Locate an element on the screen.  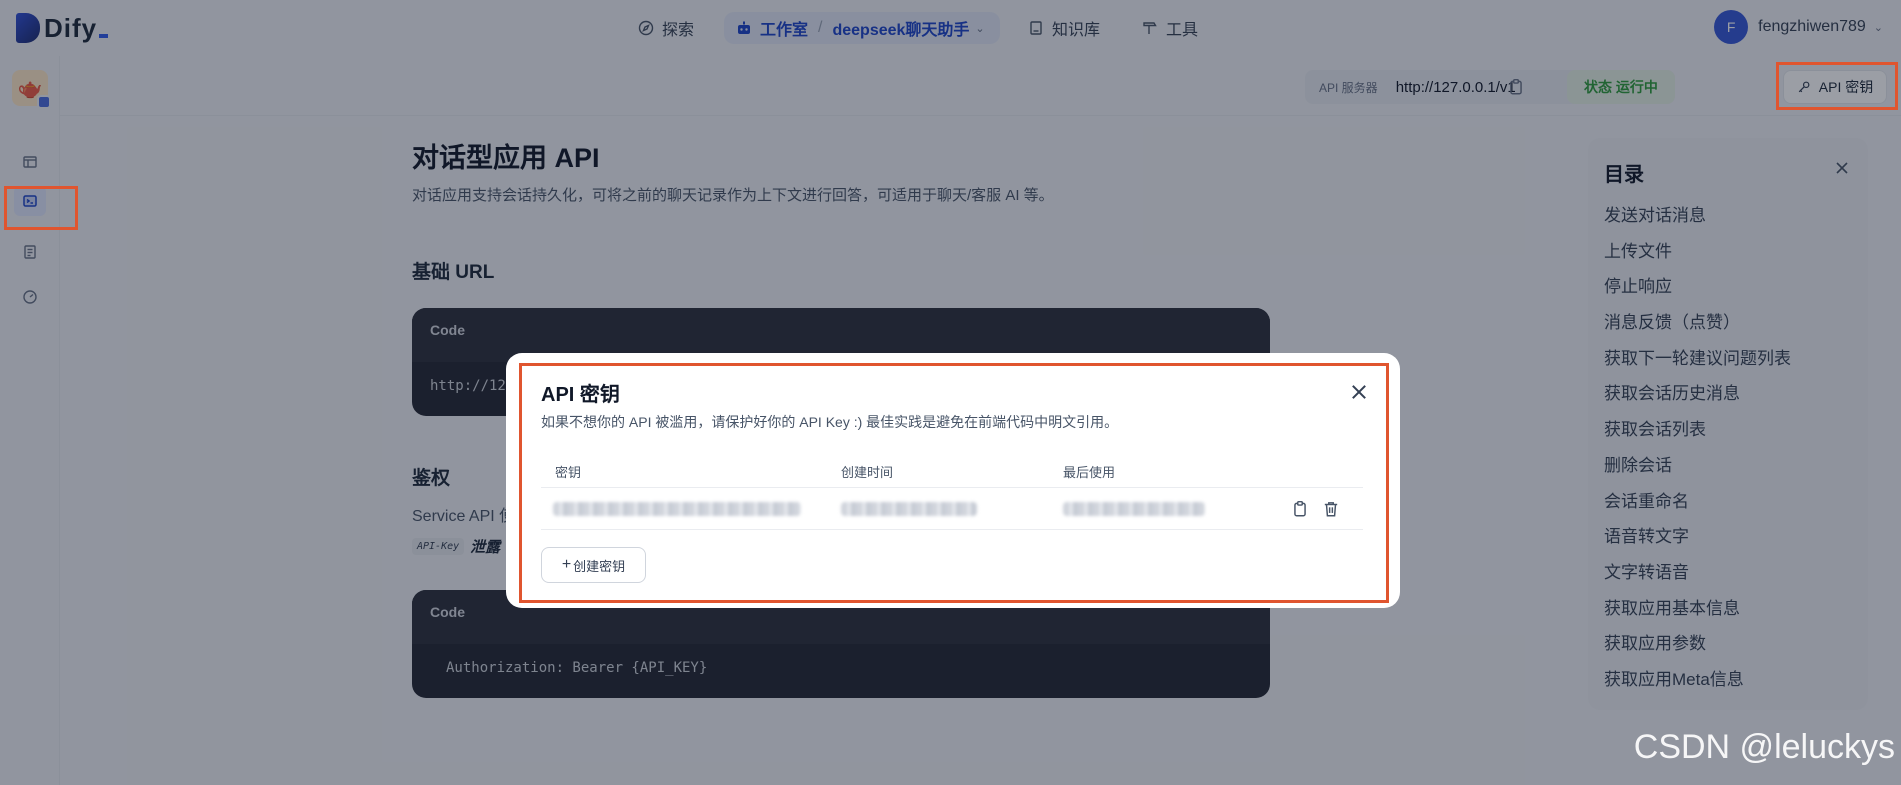
highlight-box-api-key-button is located at coordinates (1837, 86).